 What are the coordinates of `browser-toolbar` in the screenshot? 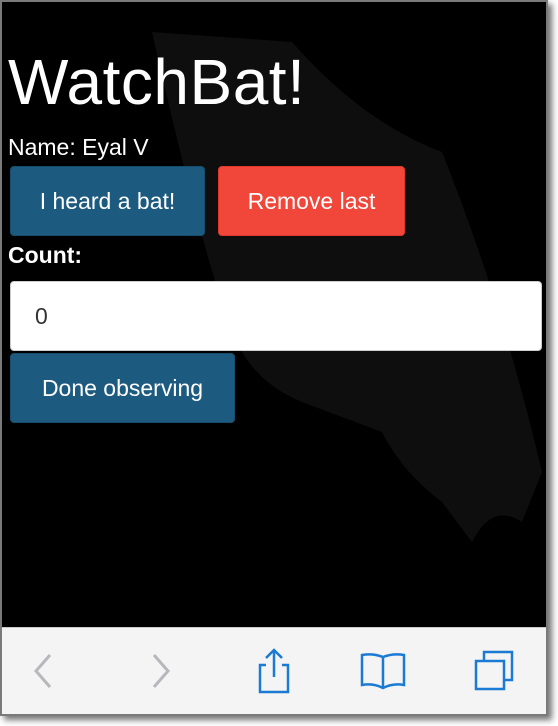 It's located at (274, 670).